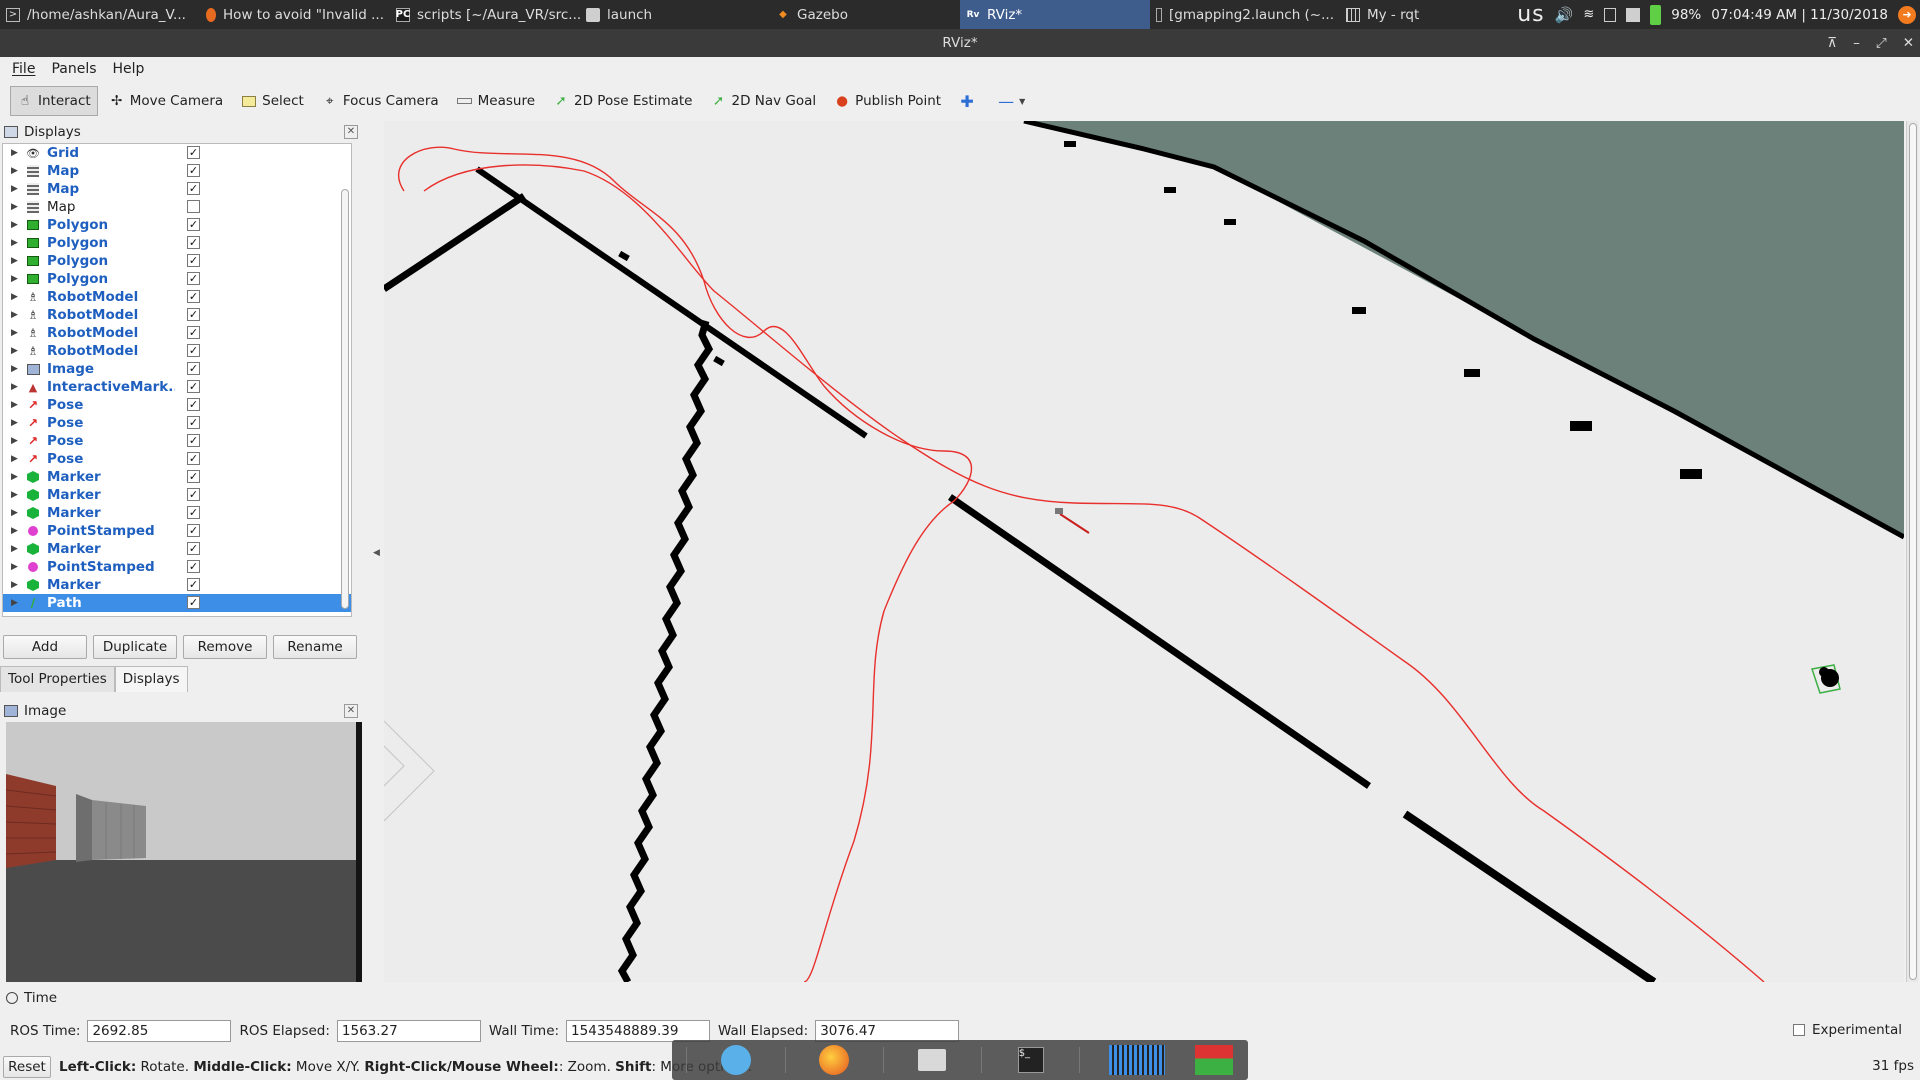  Describe the element at coordinates (225, 647) in the screenshot. I see `remove-display-button: Remove` at that location.